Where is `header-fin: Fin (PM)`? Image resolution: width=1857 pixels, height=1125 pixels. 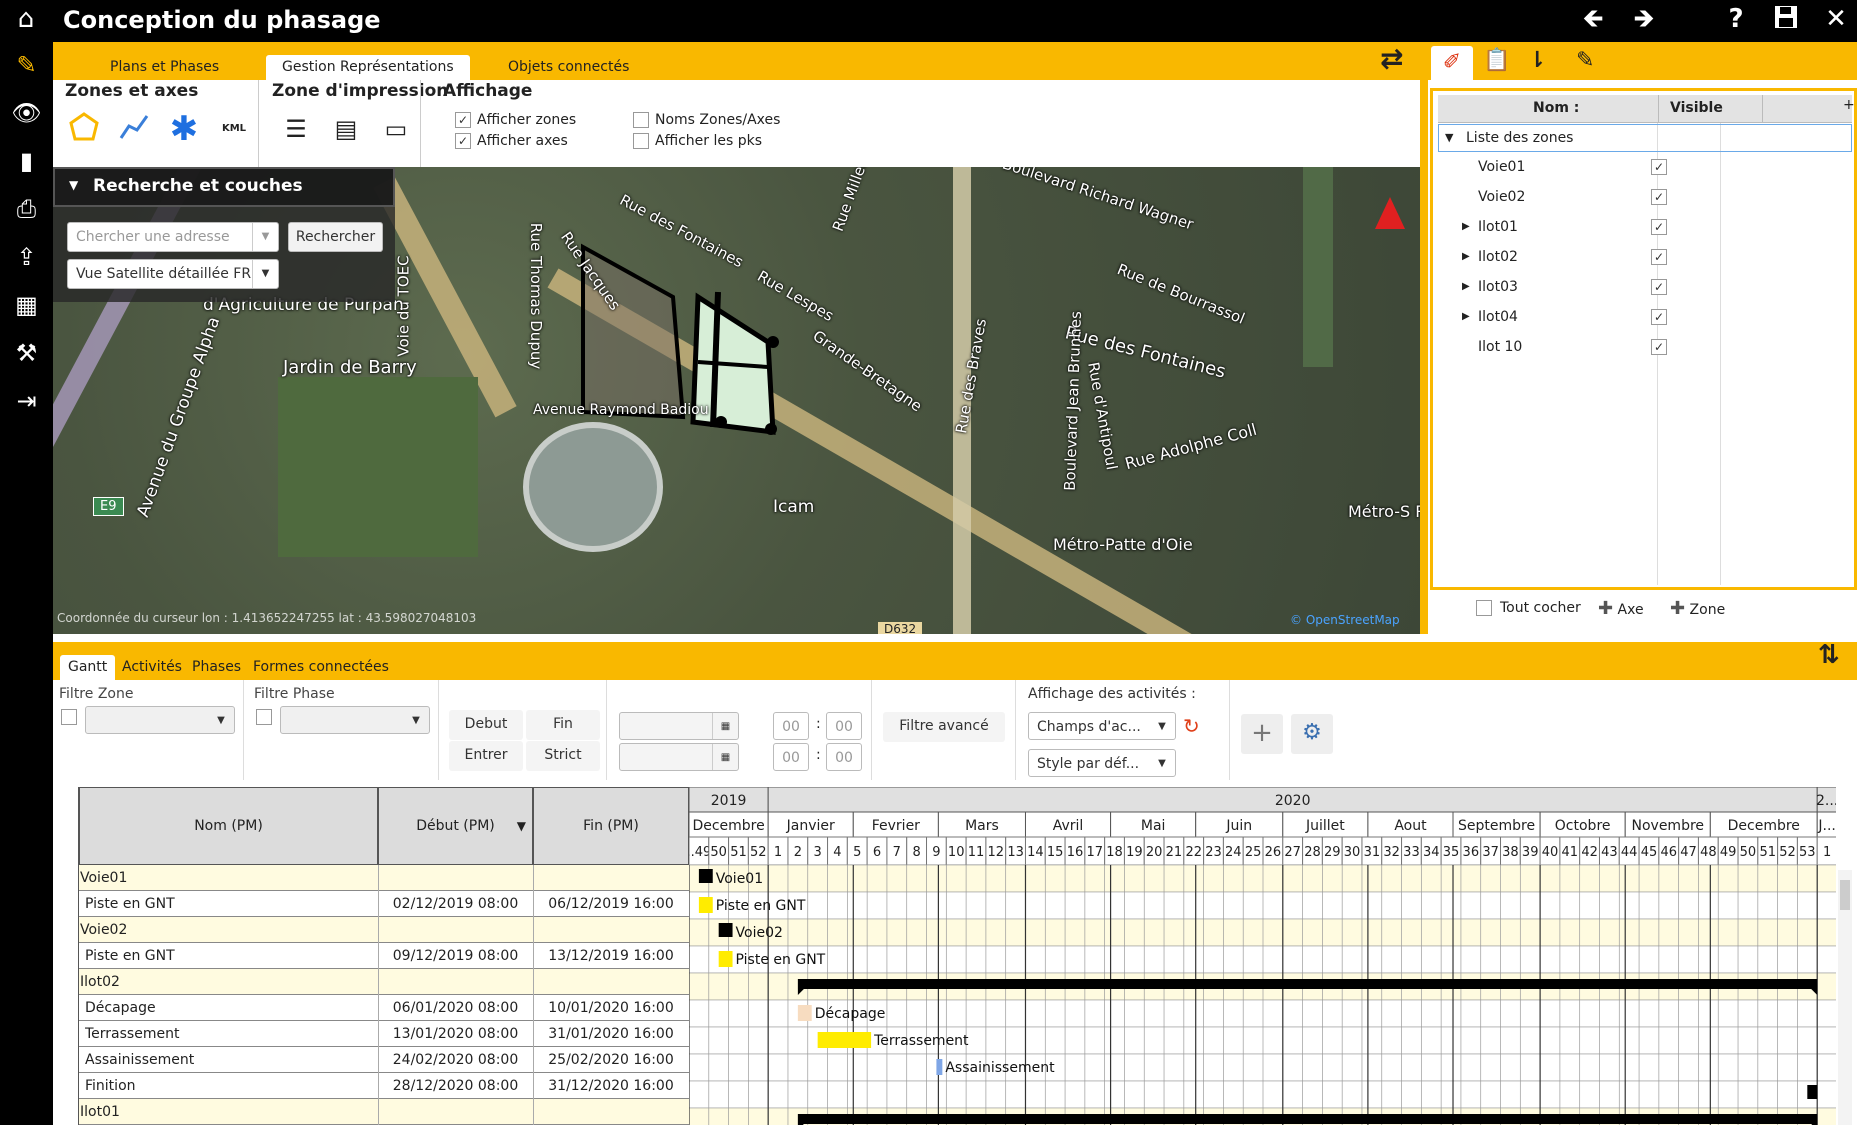 header-fin: Fin (PM) is located at coordinates (611, 826).